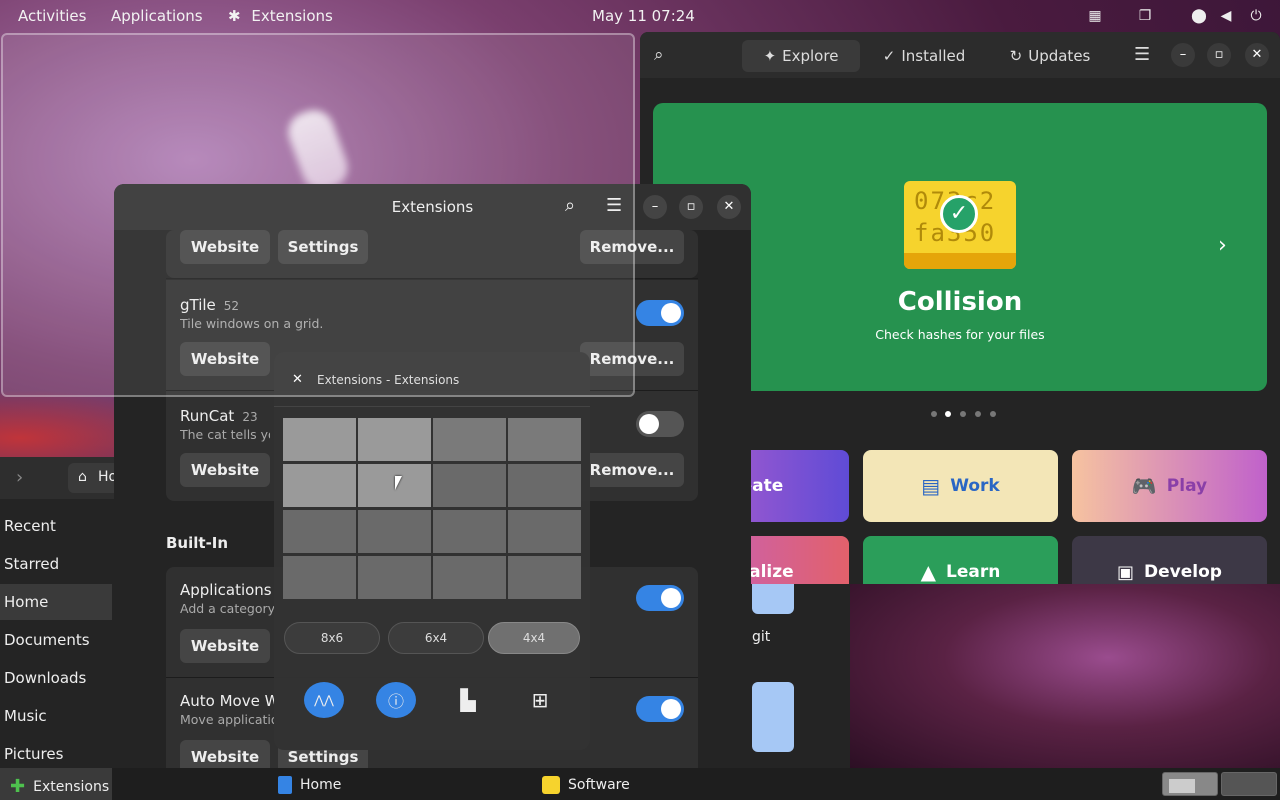 This screenshot has width=1280, height=800. I want to click on category-work: ▤ Work, so click(960, 486).